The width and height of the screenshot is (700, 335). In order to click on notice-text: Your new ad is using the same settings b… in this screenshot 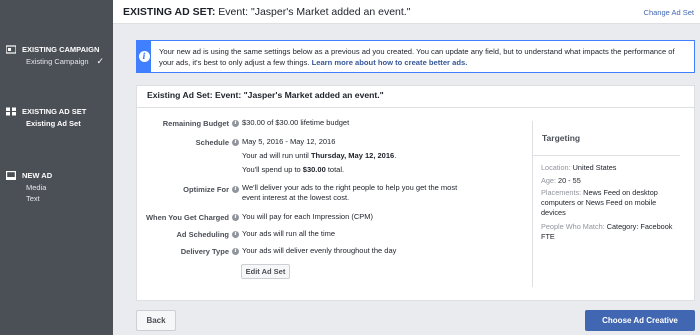, I will do `click(422, 56)`.